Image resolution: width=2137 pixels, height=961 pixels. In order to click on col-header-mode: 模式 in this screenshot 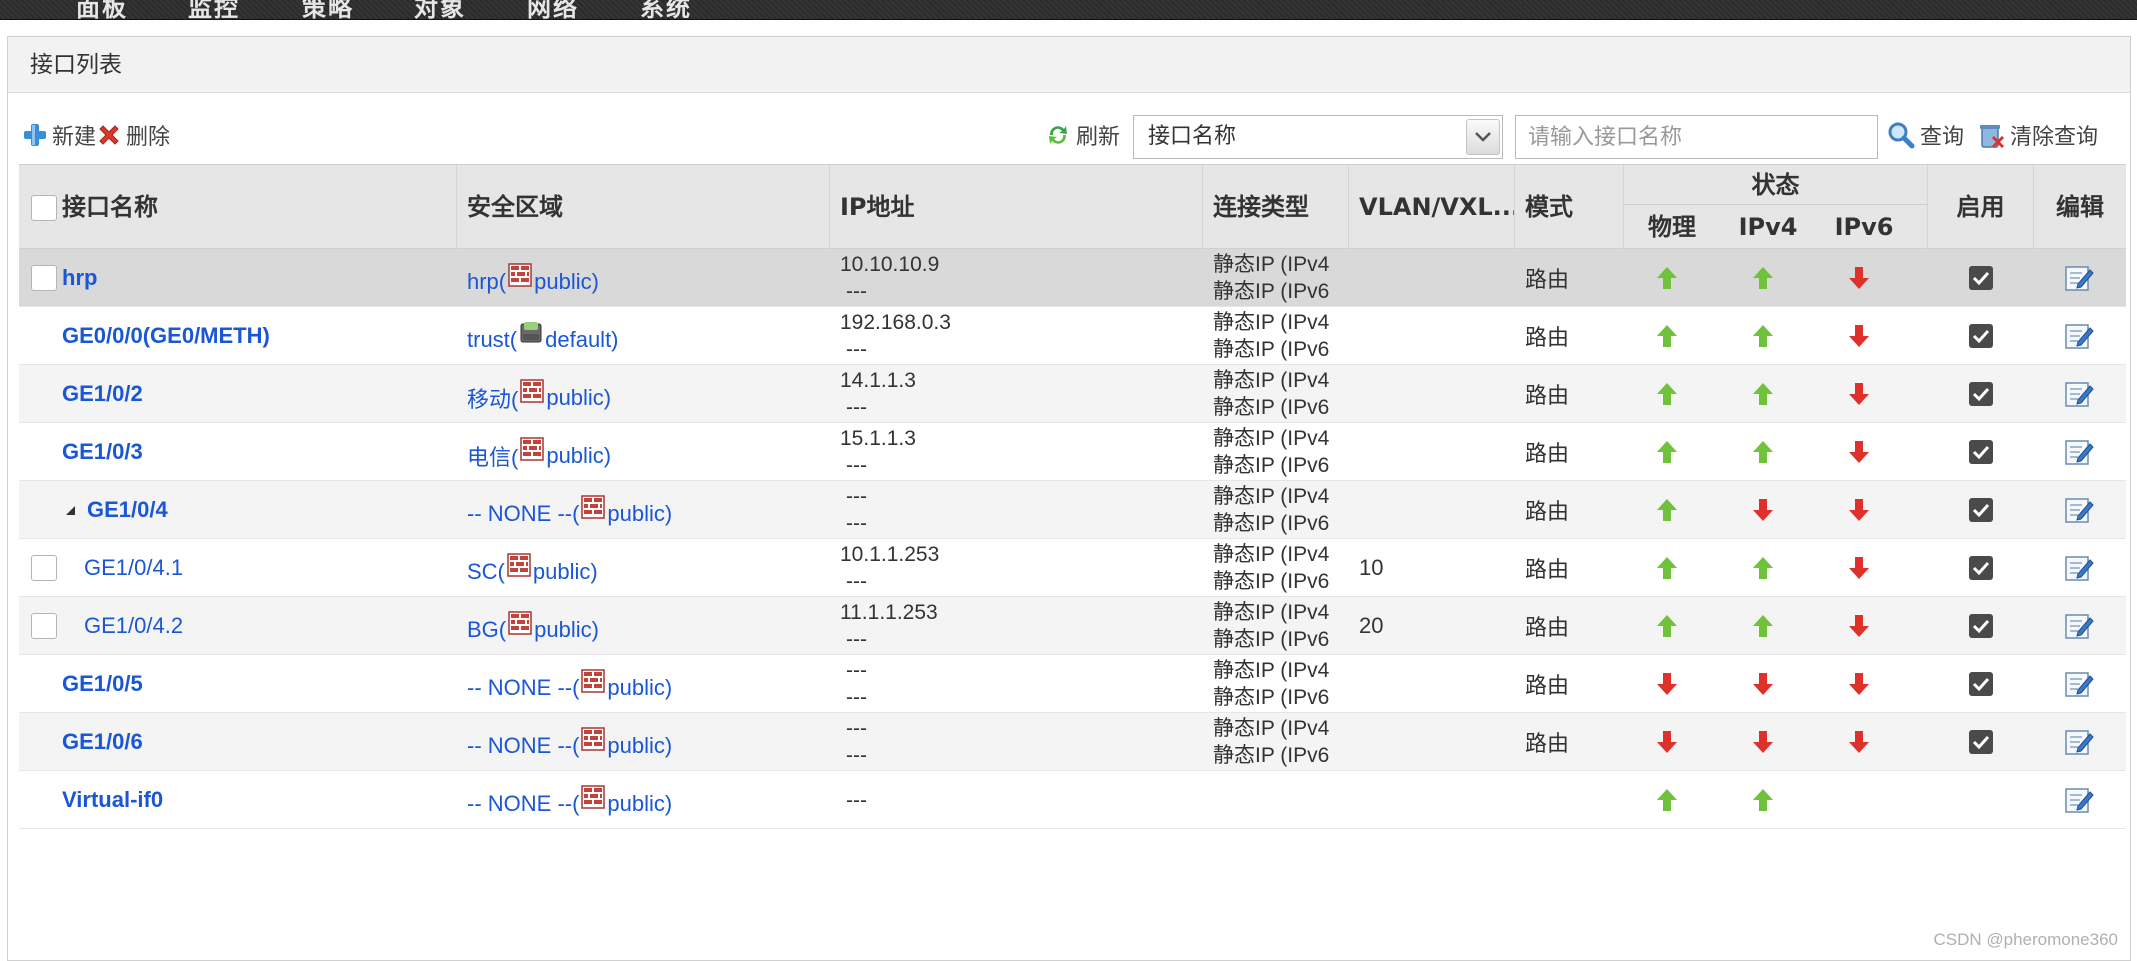, I will do `click(1568, 207)`.